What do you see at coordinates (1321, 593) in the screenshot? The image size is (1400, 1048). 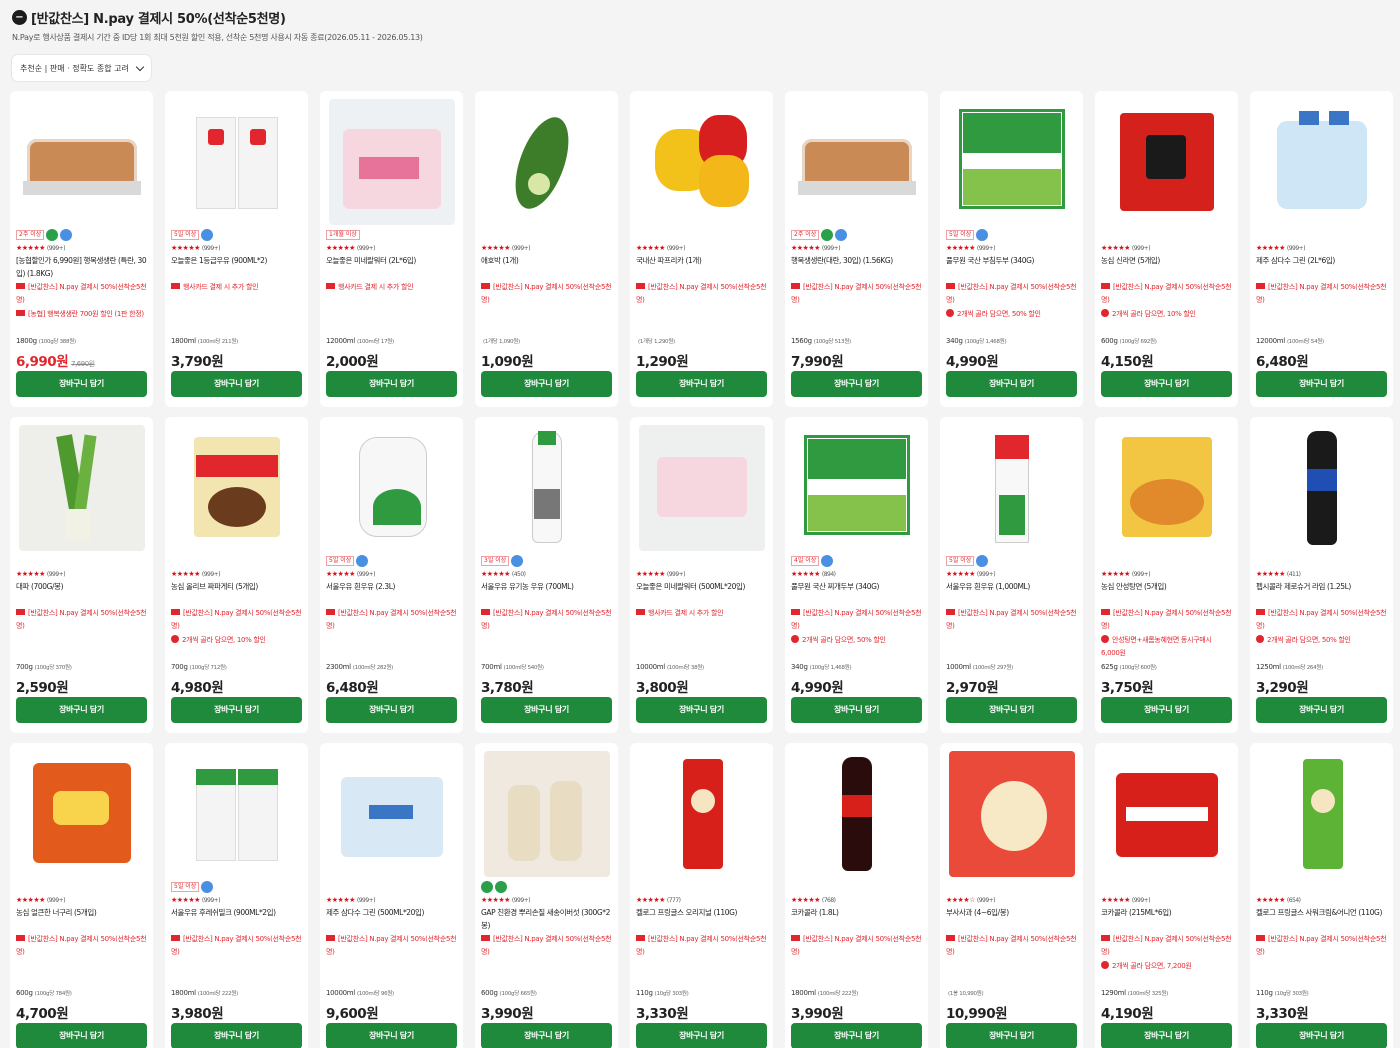 I see `product-name: 펩시콜라 제로슈거 라임 (1.25L)` at bounding box center [1321, 593].